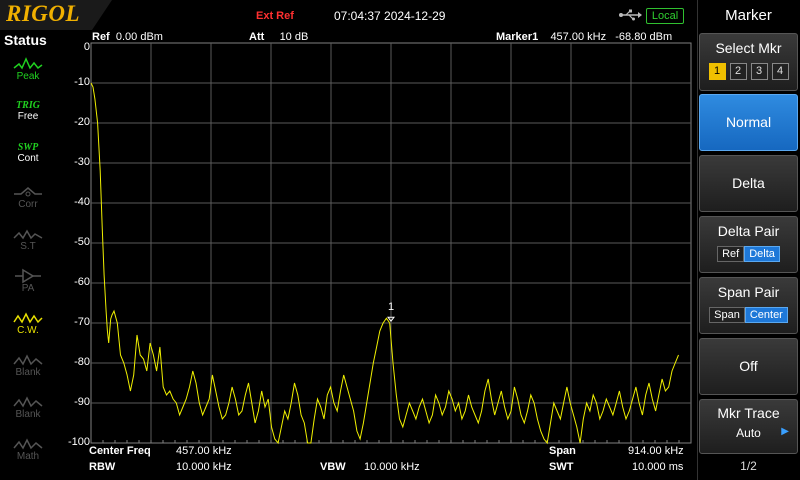  What do you see at coordinates (204, 451) in the screenshot?
I see `center-freq-value: 457.00 kHz` at bounding box center [204, 451].